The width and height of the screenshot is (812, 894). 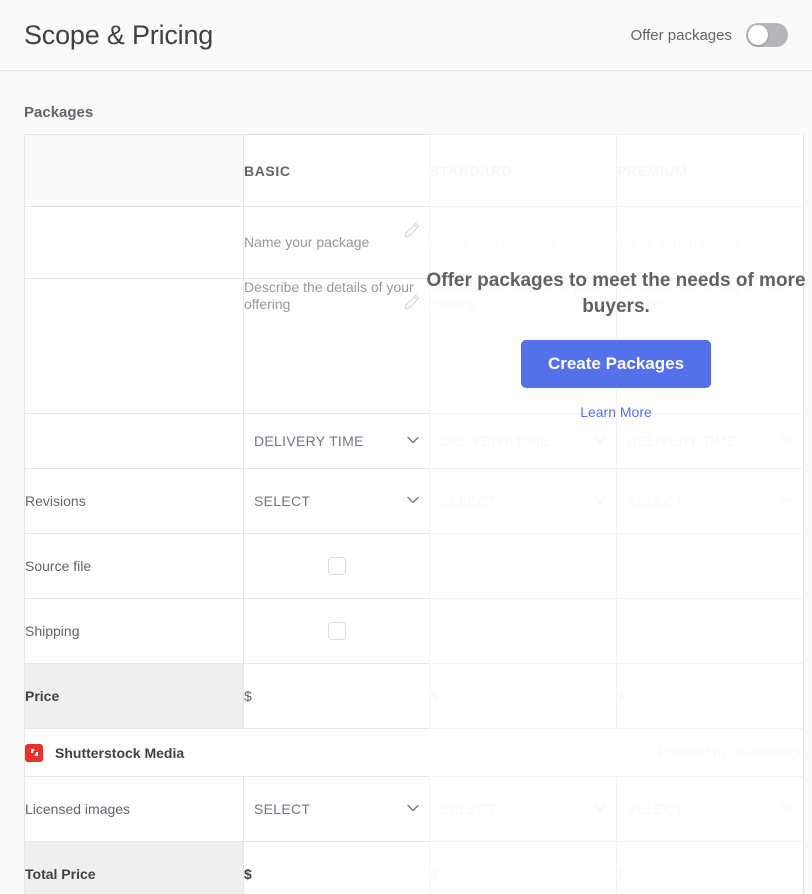 I want to click on offer-packages-label: Offer packages, so click(x=681, y=35).